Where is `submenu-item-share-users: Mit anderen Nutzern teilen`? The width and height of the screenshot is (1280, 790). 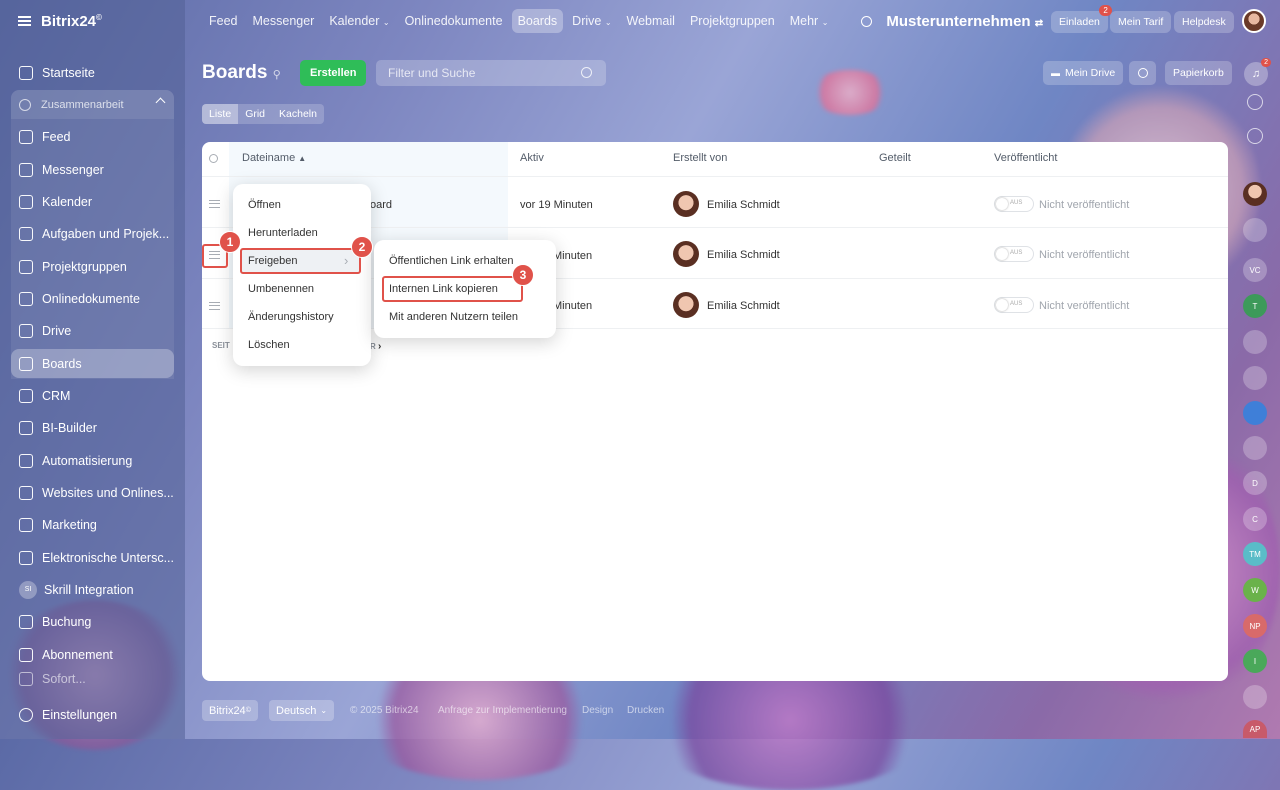
submenu-item-share-users: Mit anderen Nutzern teilen is located at coordinates (453, 317).